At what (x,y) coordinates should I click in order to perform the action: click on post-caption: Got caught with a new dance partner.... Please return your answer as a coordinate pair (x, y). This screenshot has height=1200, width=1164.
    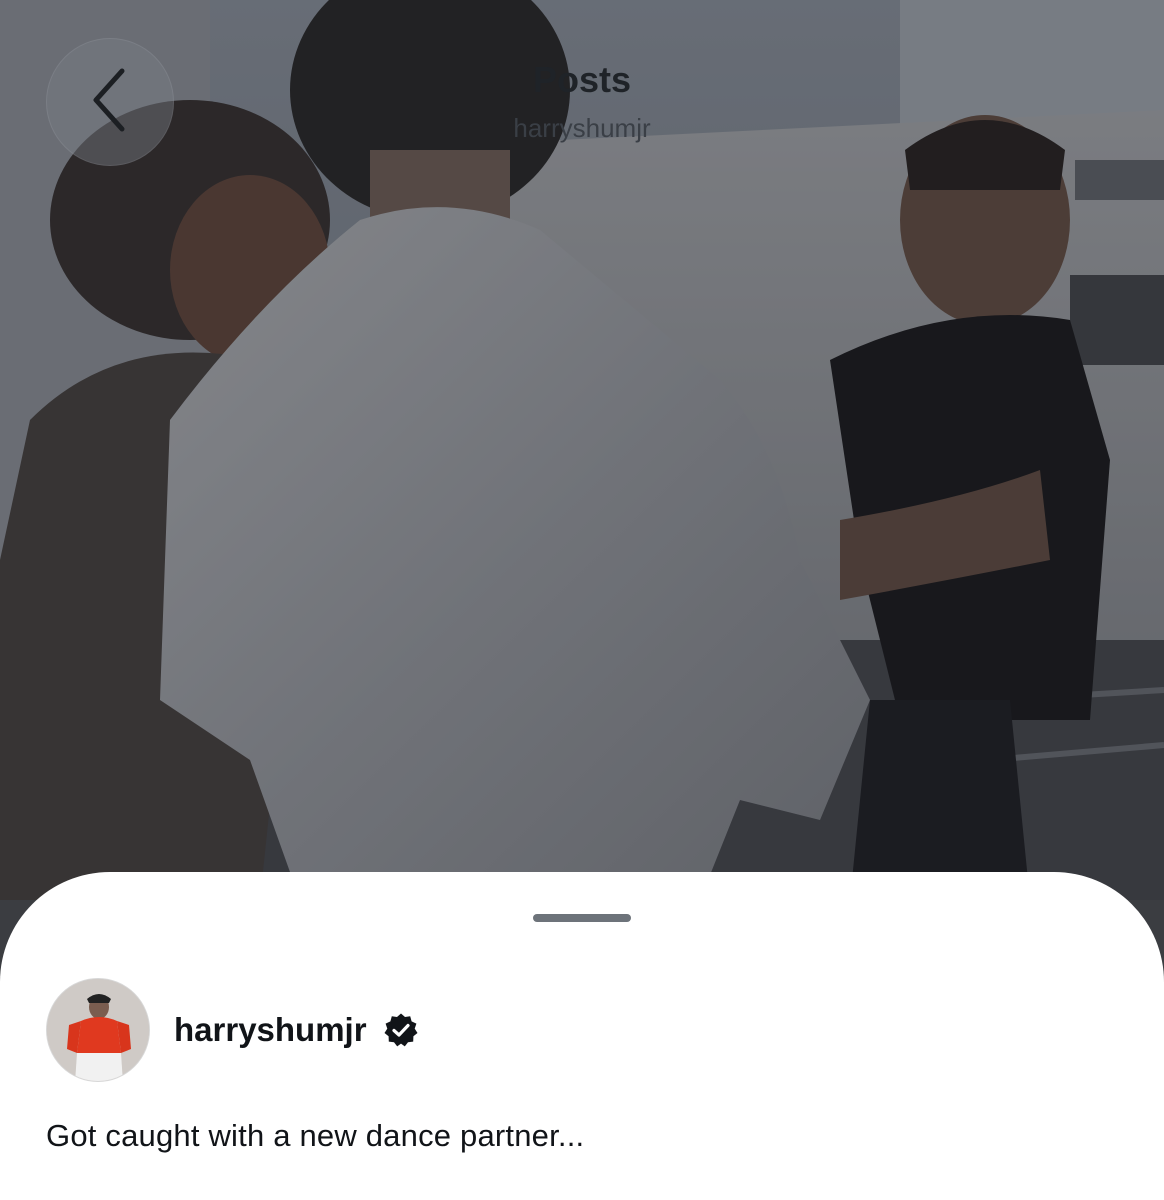
    Looking at the image, I should click on (315, 1135).